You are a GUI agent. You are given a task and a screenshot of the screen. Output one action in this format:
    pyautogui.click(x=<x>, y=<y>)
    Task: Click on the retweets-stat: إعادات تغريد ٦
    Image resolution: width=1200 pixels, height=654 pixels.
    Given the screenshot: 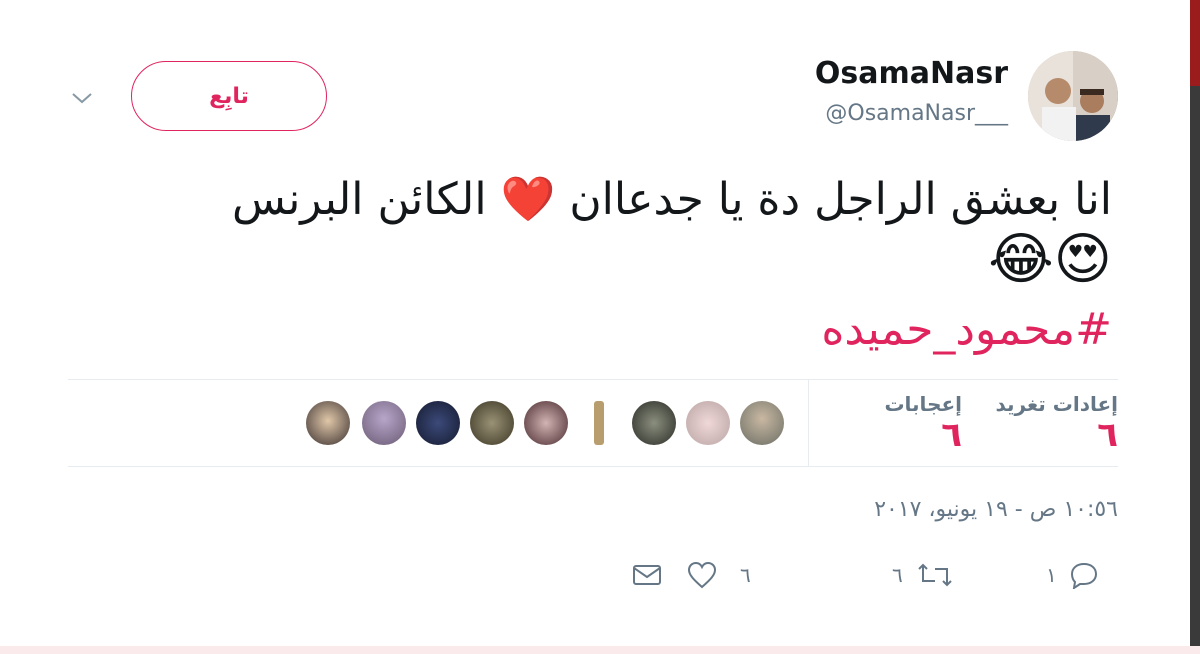 What is the action you would take?
    pyautogui.click(x=1056, y=423)
    